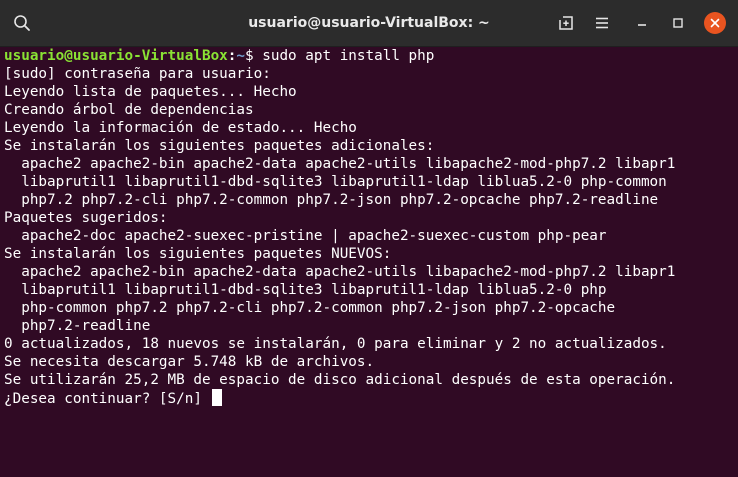  What do you see at coordinates (129, 110) in the screenshot?
I see `output-line: Creando árbol de dependencias` at bounding box center [129, 110].